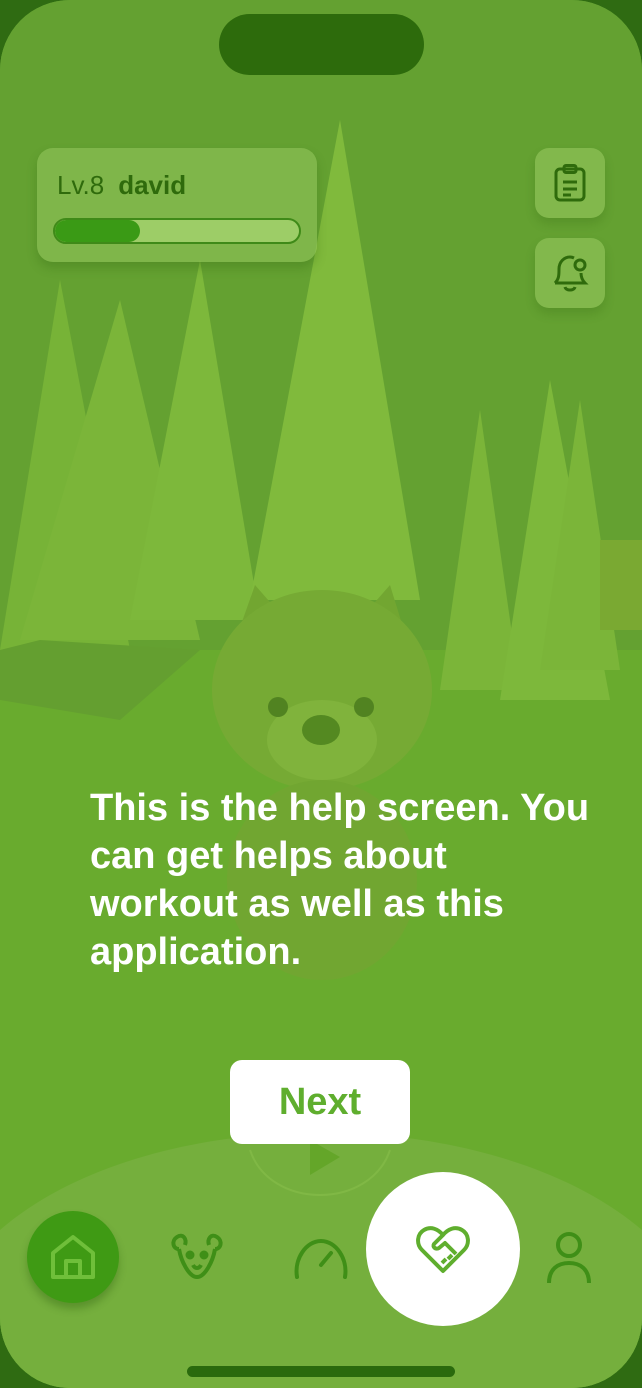 This screenshot has width=642, height=1388. What do you see at coordinates (98, 231) in the screenshot?
I see `xp-progress-fill` at bounding box center [98, 231].